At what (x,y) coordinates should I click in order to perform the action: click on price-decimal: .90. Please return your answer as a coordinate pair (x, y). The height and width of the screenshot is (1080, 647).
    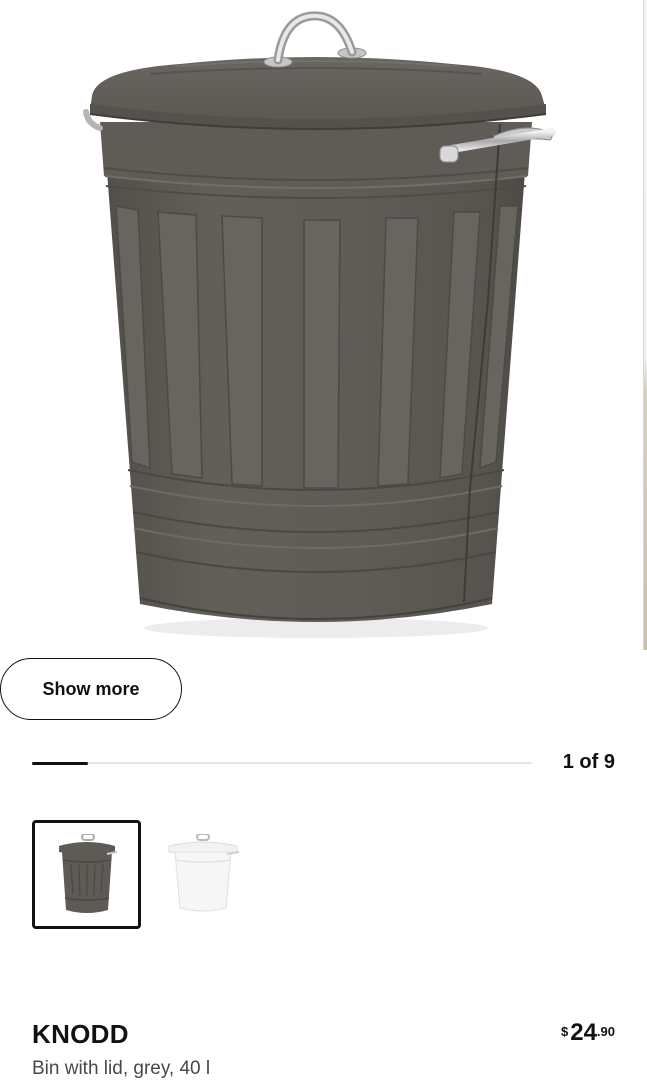
    Looking at the image, I should click on (605, 1031).